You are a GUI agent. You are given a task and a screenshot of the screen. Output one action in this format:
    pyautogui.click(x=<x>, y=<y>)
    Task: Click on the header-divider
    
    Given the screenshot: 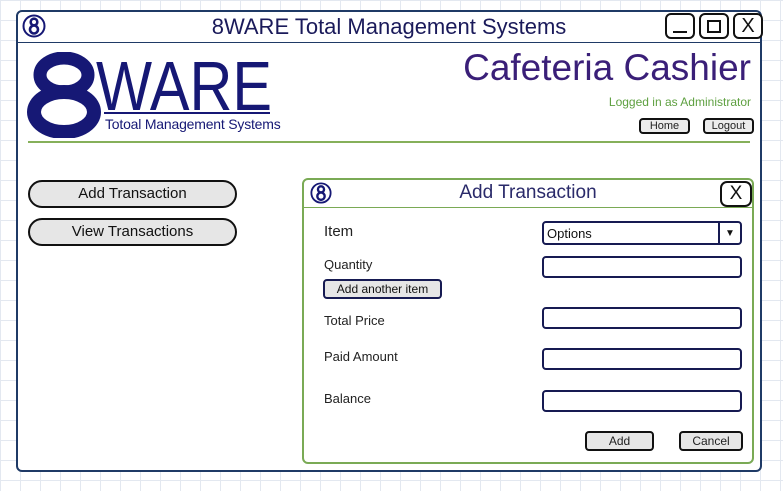 What is the action you would take?
    pyautogui.click(x=389, y=142)
    